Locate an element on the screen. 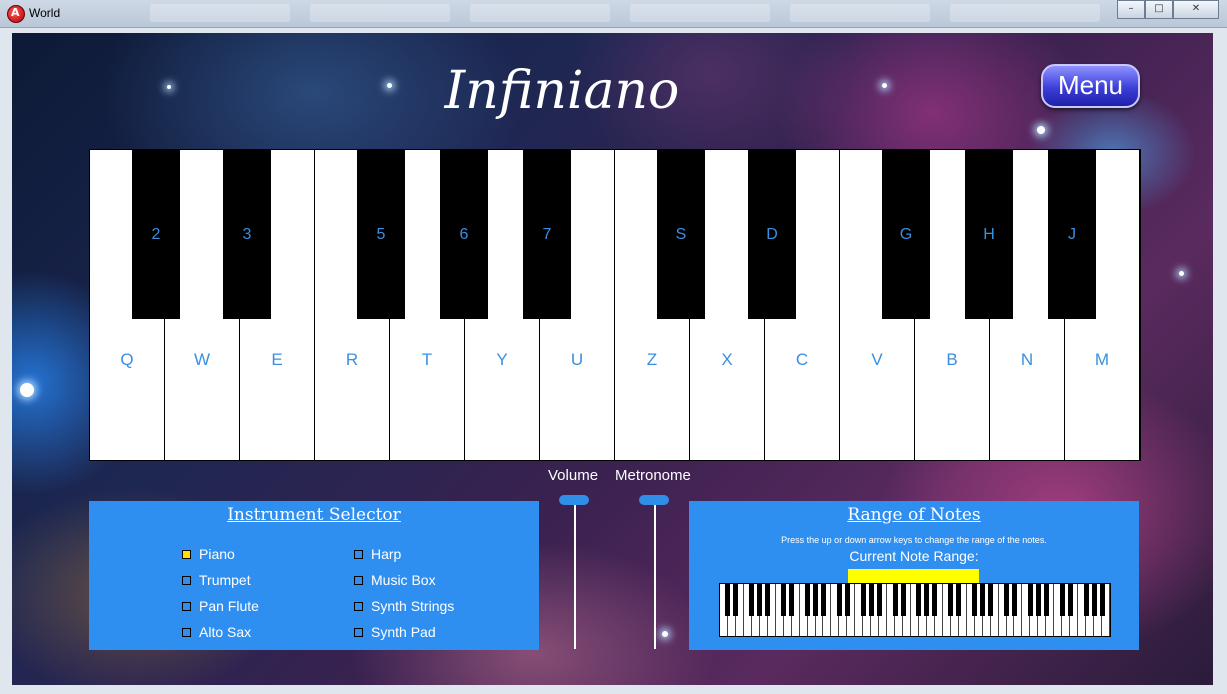 The width and height of the screenshot is (1227, 694). key-label: 7 is located at coordinates (547, 234).